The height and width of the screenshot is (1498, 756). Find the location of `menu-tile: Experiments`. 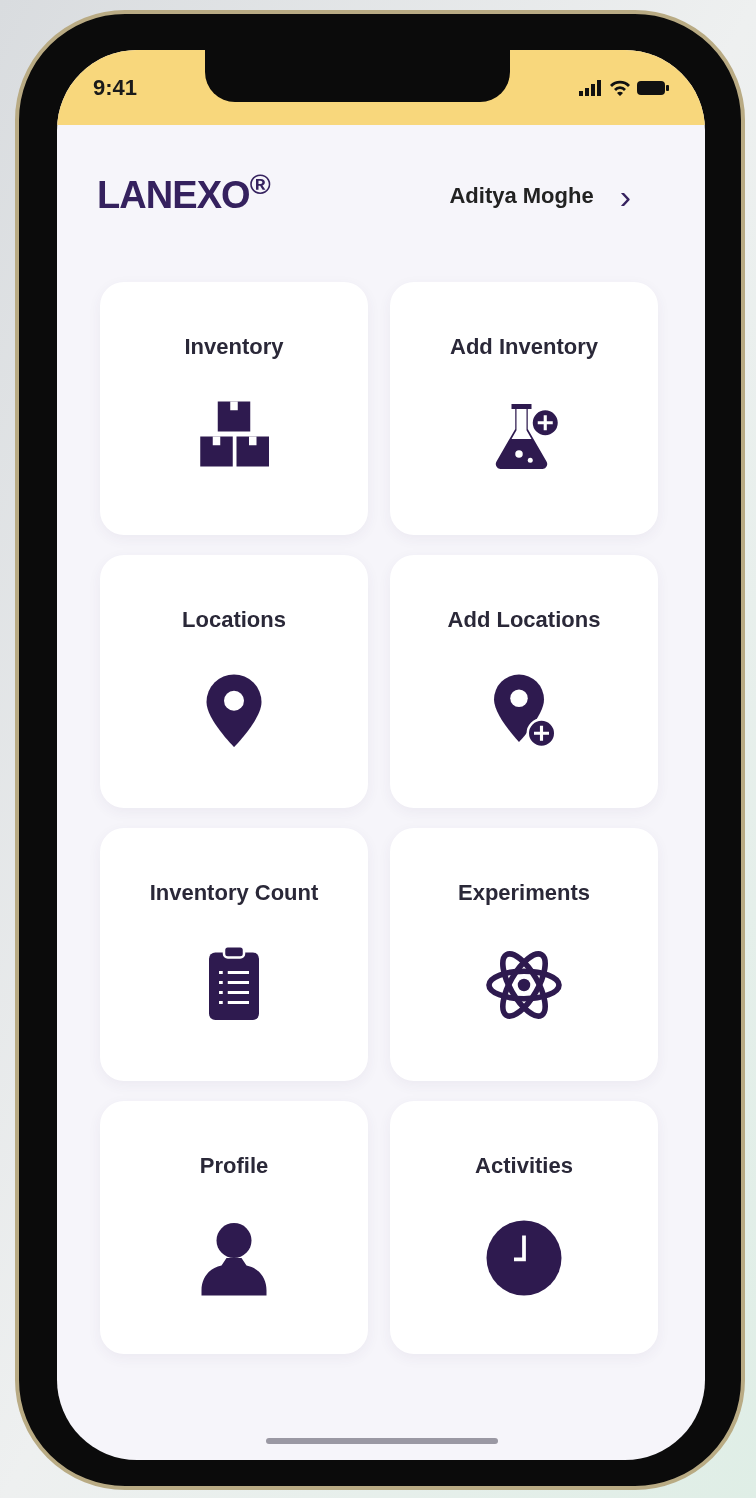

menu-tile: Experiments is located at coordinates (524, 954).